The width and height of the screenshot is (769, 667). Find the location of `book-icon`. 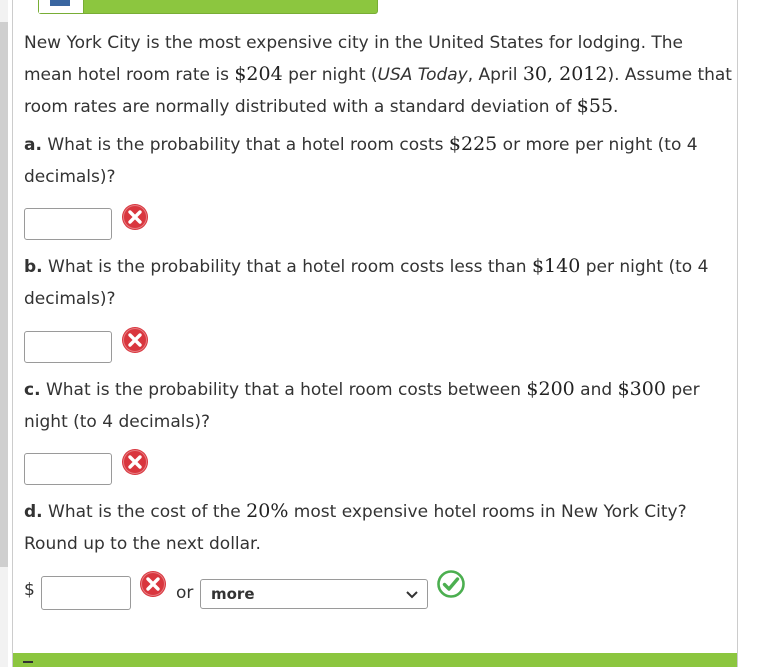

book-icon is located at coordinates (61, 6).